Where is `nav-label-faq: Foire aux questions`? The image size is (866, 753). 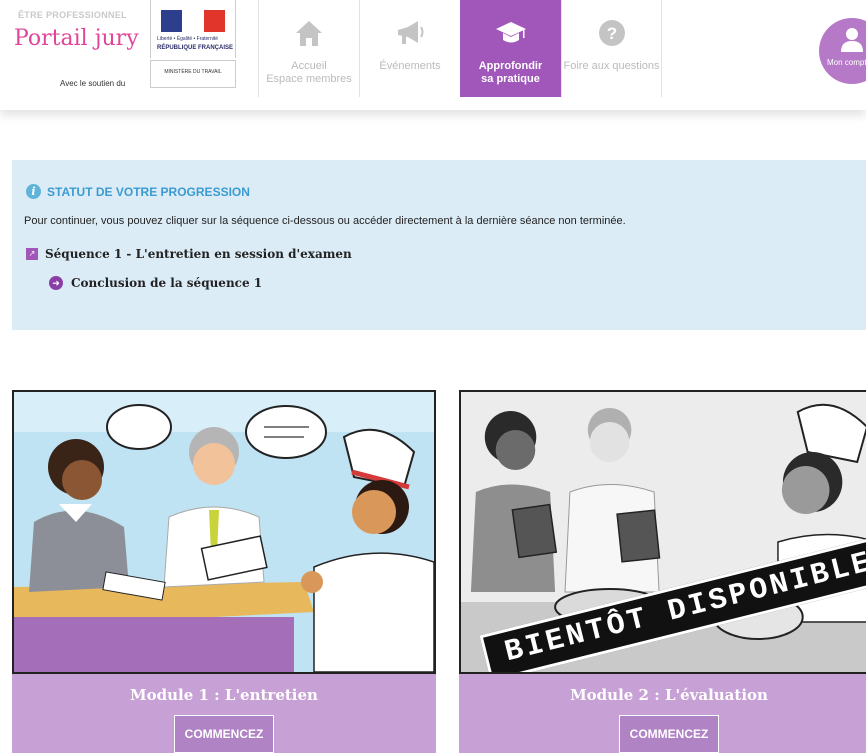 nav-label-faq: Foire aux questions is located at coordinates (611, 66).